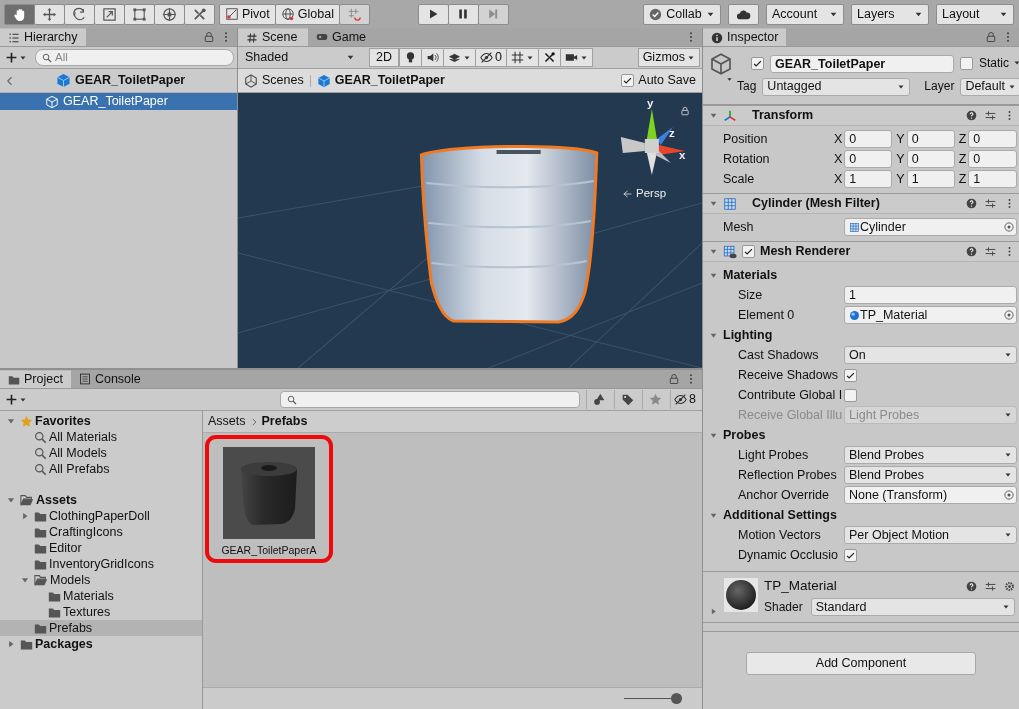 The width and height of the screenshot is (1019, 709). Describe the element at coordinates (101, 437) in the screenshot. I see `tree-item: All Materials` at that location.